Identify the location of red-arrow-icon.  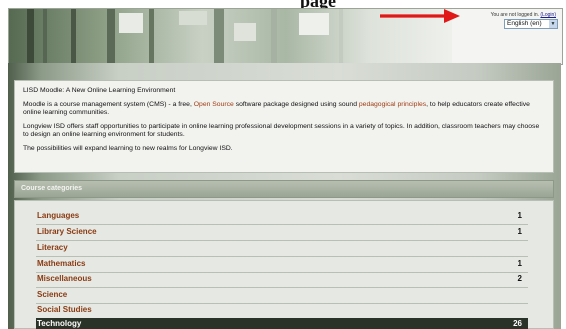
(420, 16).